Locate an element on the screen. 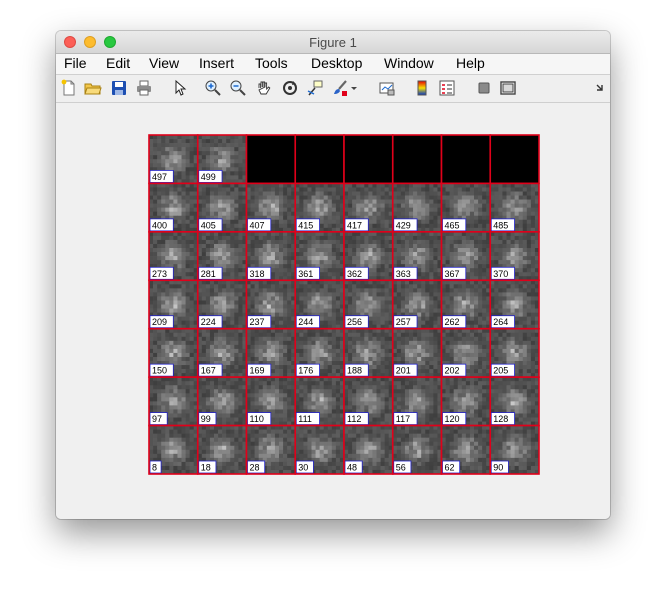  zoom-out-icon is located at coordinates (238, 88).